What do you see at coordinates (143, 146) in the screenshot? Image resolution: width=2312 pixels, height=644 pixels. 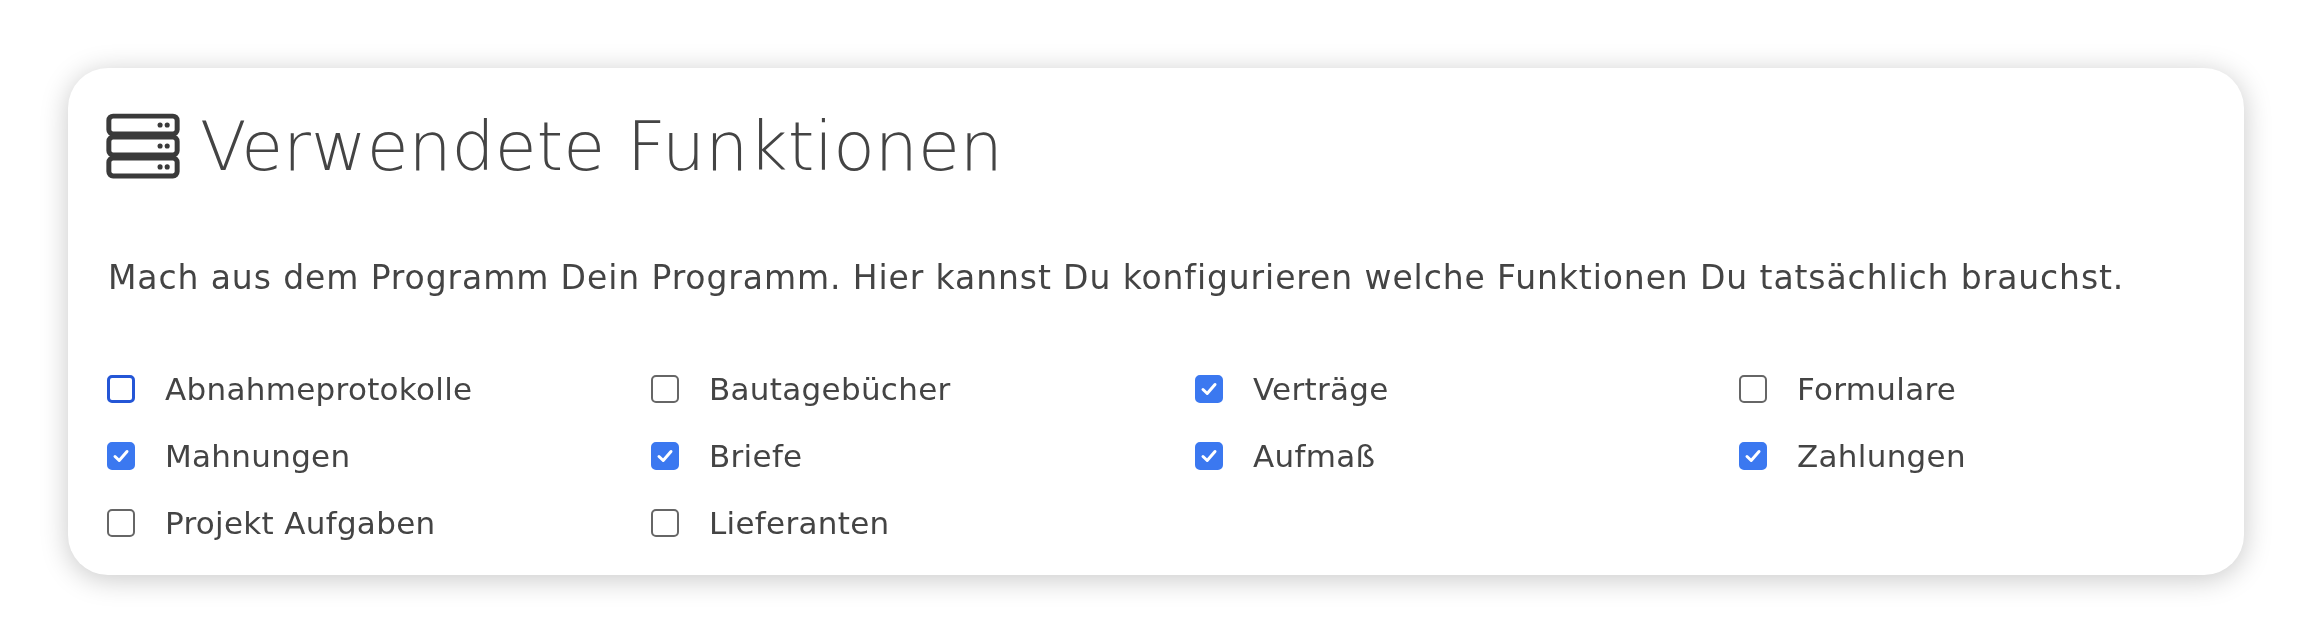 I see `server-icon` at bounding box center [143, 146].